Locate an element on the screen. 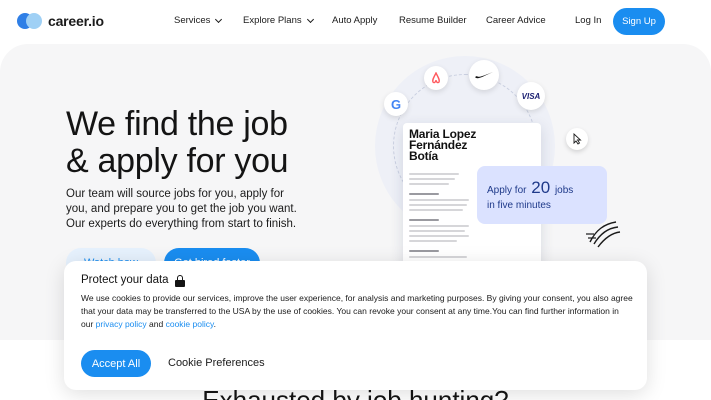 The image size is (711, 400). nav-auto-apply: Auto Apply is located at coordinates (354, 20).